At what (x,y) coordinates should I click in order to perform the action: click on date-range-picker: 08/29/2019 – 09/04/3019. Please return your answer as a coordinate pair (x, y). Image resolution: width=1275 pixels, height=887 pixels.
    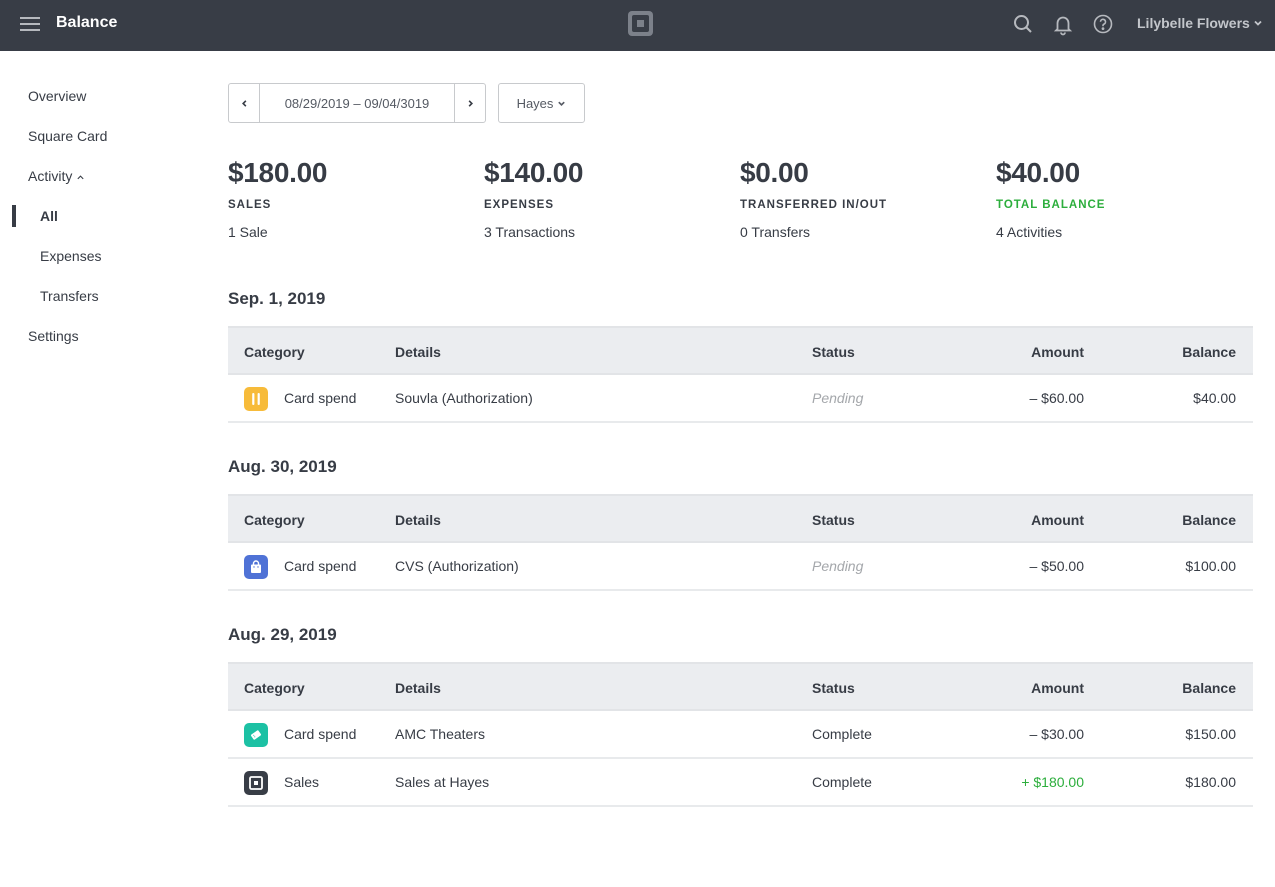
    Looking at the image, I should click on (357, 103).